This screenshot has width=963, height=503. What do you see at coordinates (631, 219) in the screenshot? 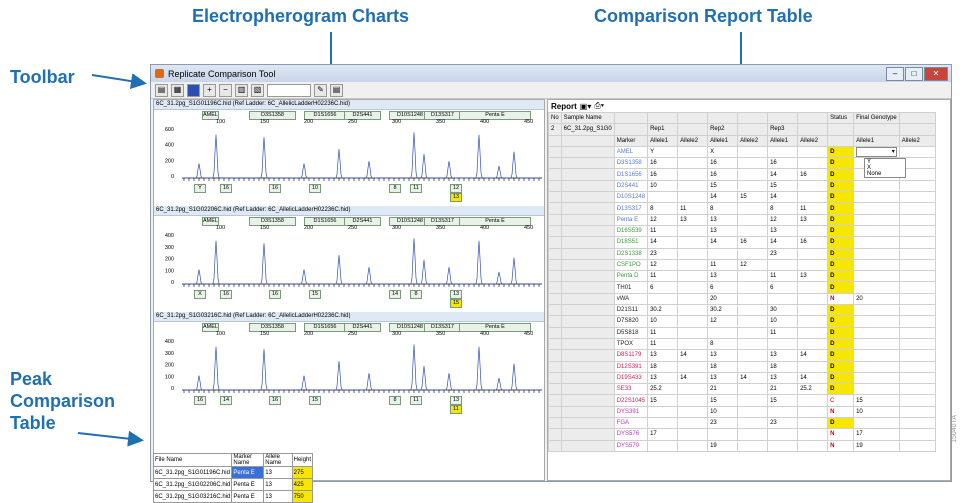
I see `report-cell: Penta E` at bounding box center [631, 219].